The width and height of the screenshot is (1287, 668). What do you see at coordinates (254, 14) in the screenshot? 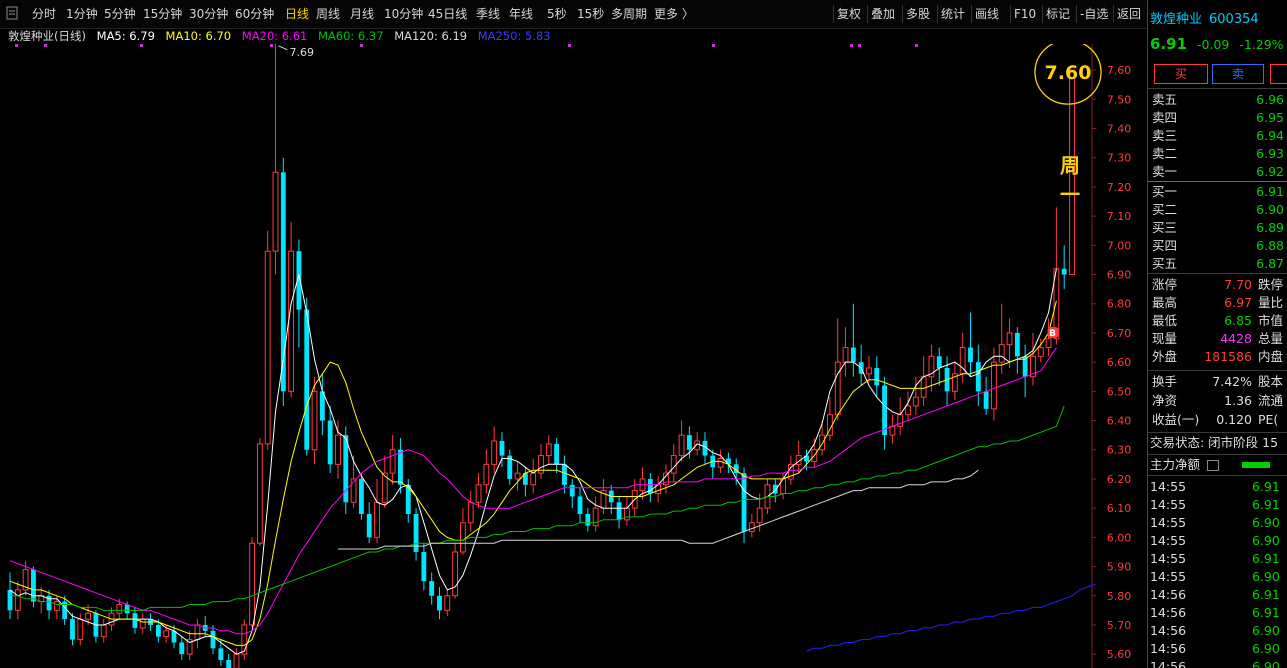
I see `period-tab-5: 60分钟` at bounding box center [254, 14].